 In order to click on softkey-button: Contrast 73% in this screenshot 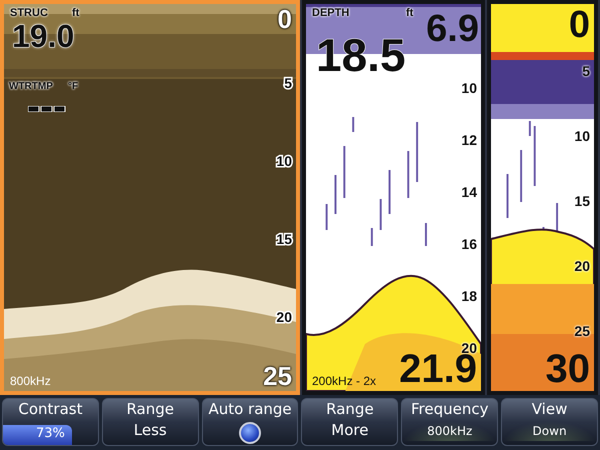, I will do `click(50, 422)`.